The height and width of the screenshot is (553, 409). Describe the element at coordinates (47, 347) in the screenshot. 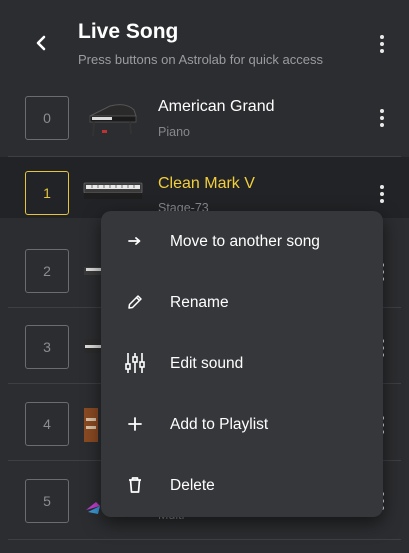

I see `slot-button: 3` at that location.